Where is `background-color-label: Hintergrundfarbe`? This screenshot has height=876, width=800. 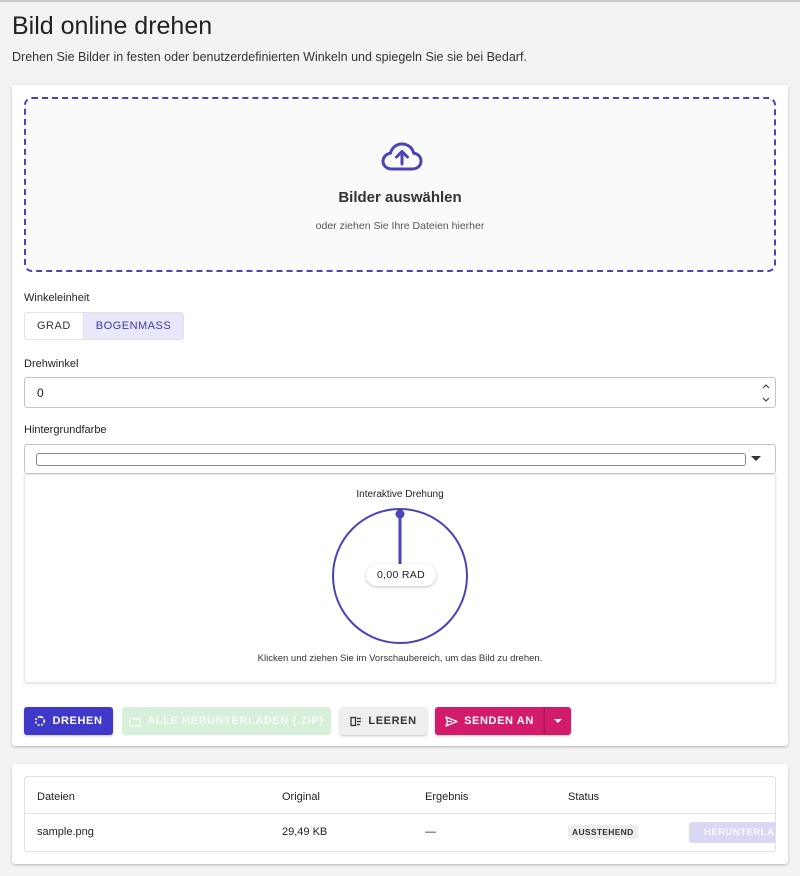
background-color-label: Hintergrundfarbe is located at coordinates (65, 430).